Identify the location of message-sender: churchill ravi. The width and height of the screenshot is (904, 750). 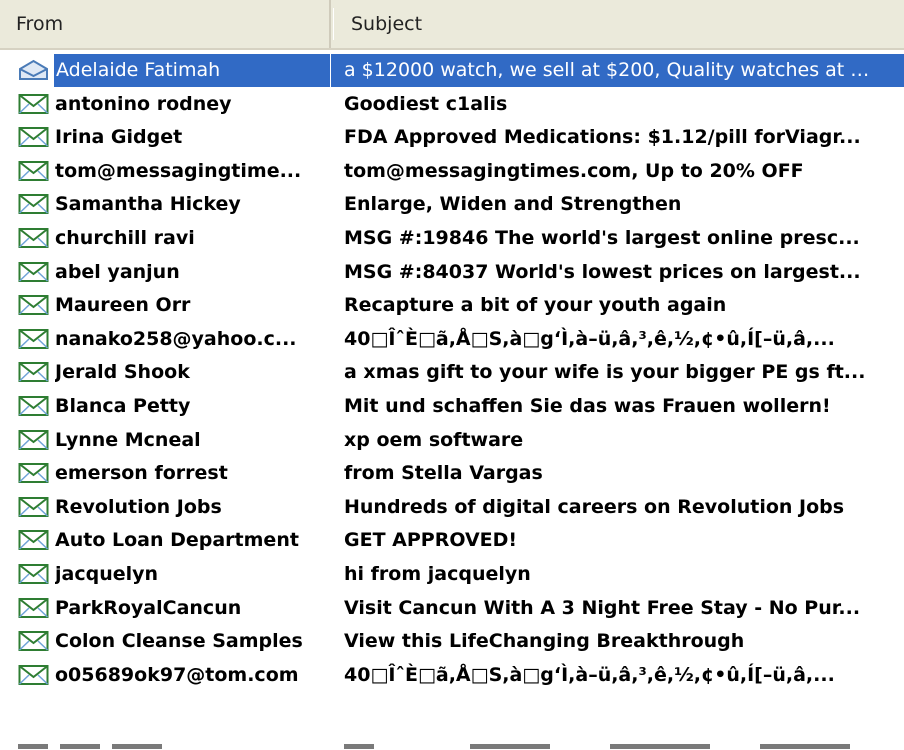
(125, 237).